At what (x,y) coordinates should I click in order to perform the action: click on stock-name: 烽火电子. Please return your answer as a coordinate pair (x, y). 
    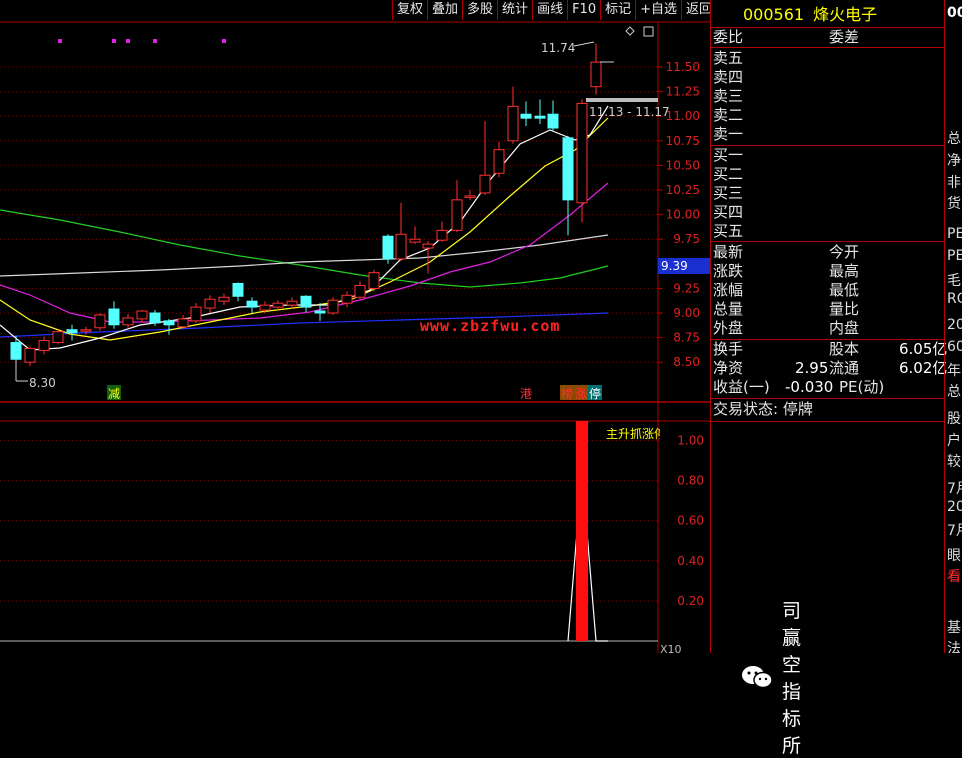
    Looking at the image, I should click on (845, 14).